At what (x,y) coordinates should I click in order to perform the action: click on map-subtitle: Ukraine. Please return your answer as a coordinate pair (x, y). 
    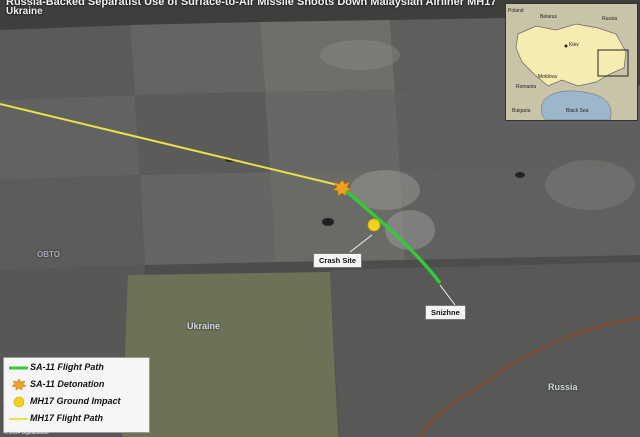
    Looking at the image, I should click on (24, 11).